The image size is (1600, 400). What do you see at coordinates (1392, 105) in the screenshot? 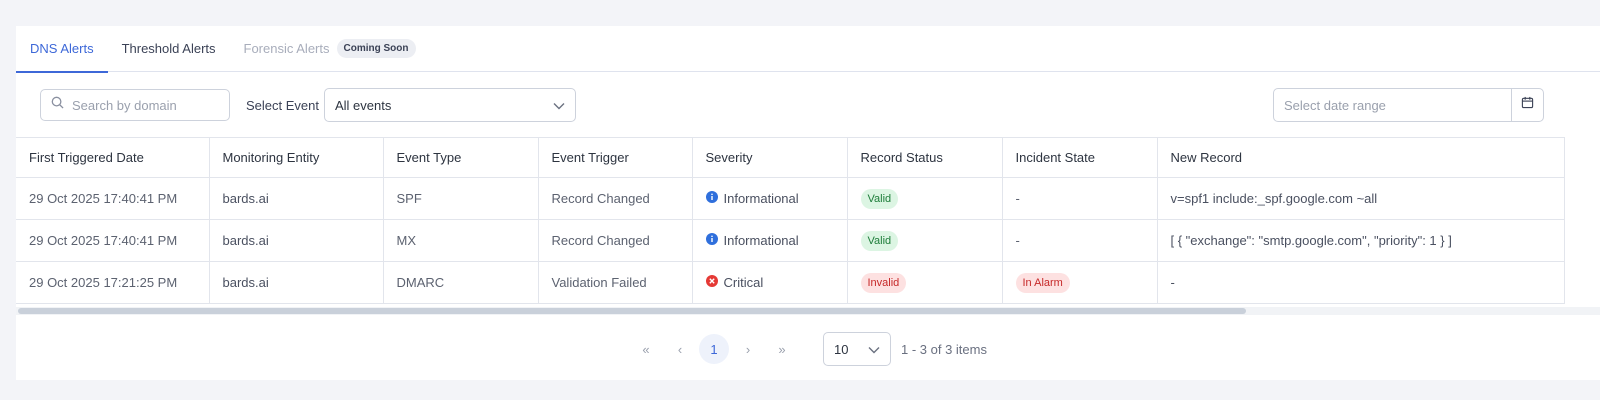
I see `date-range-input` at bounding box center [1392, 105].